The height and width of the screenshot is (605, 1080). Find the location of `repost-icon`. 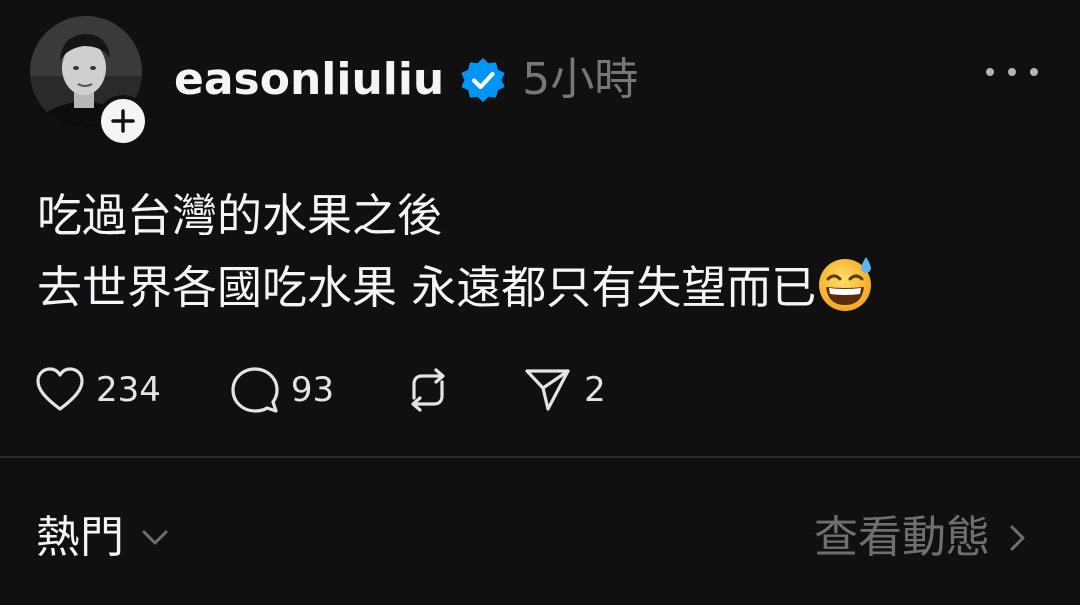

repost-icon is located at coordinates (428, 390).